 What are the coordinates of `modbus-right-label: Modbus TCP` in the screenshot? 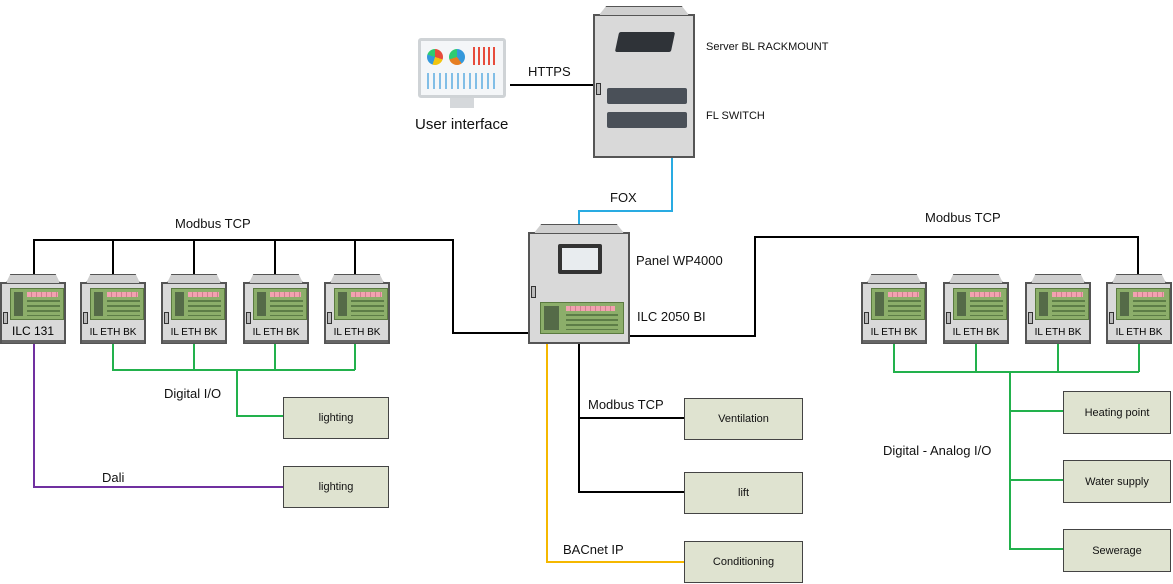 It's located at (963, 217).